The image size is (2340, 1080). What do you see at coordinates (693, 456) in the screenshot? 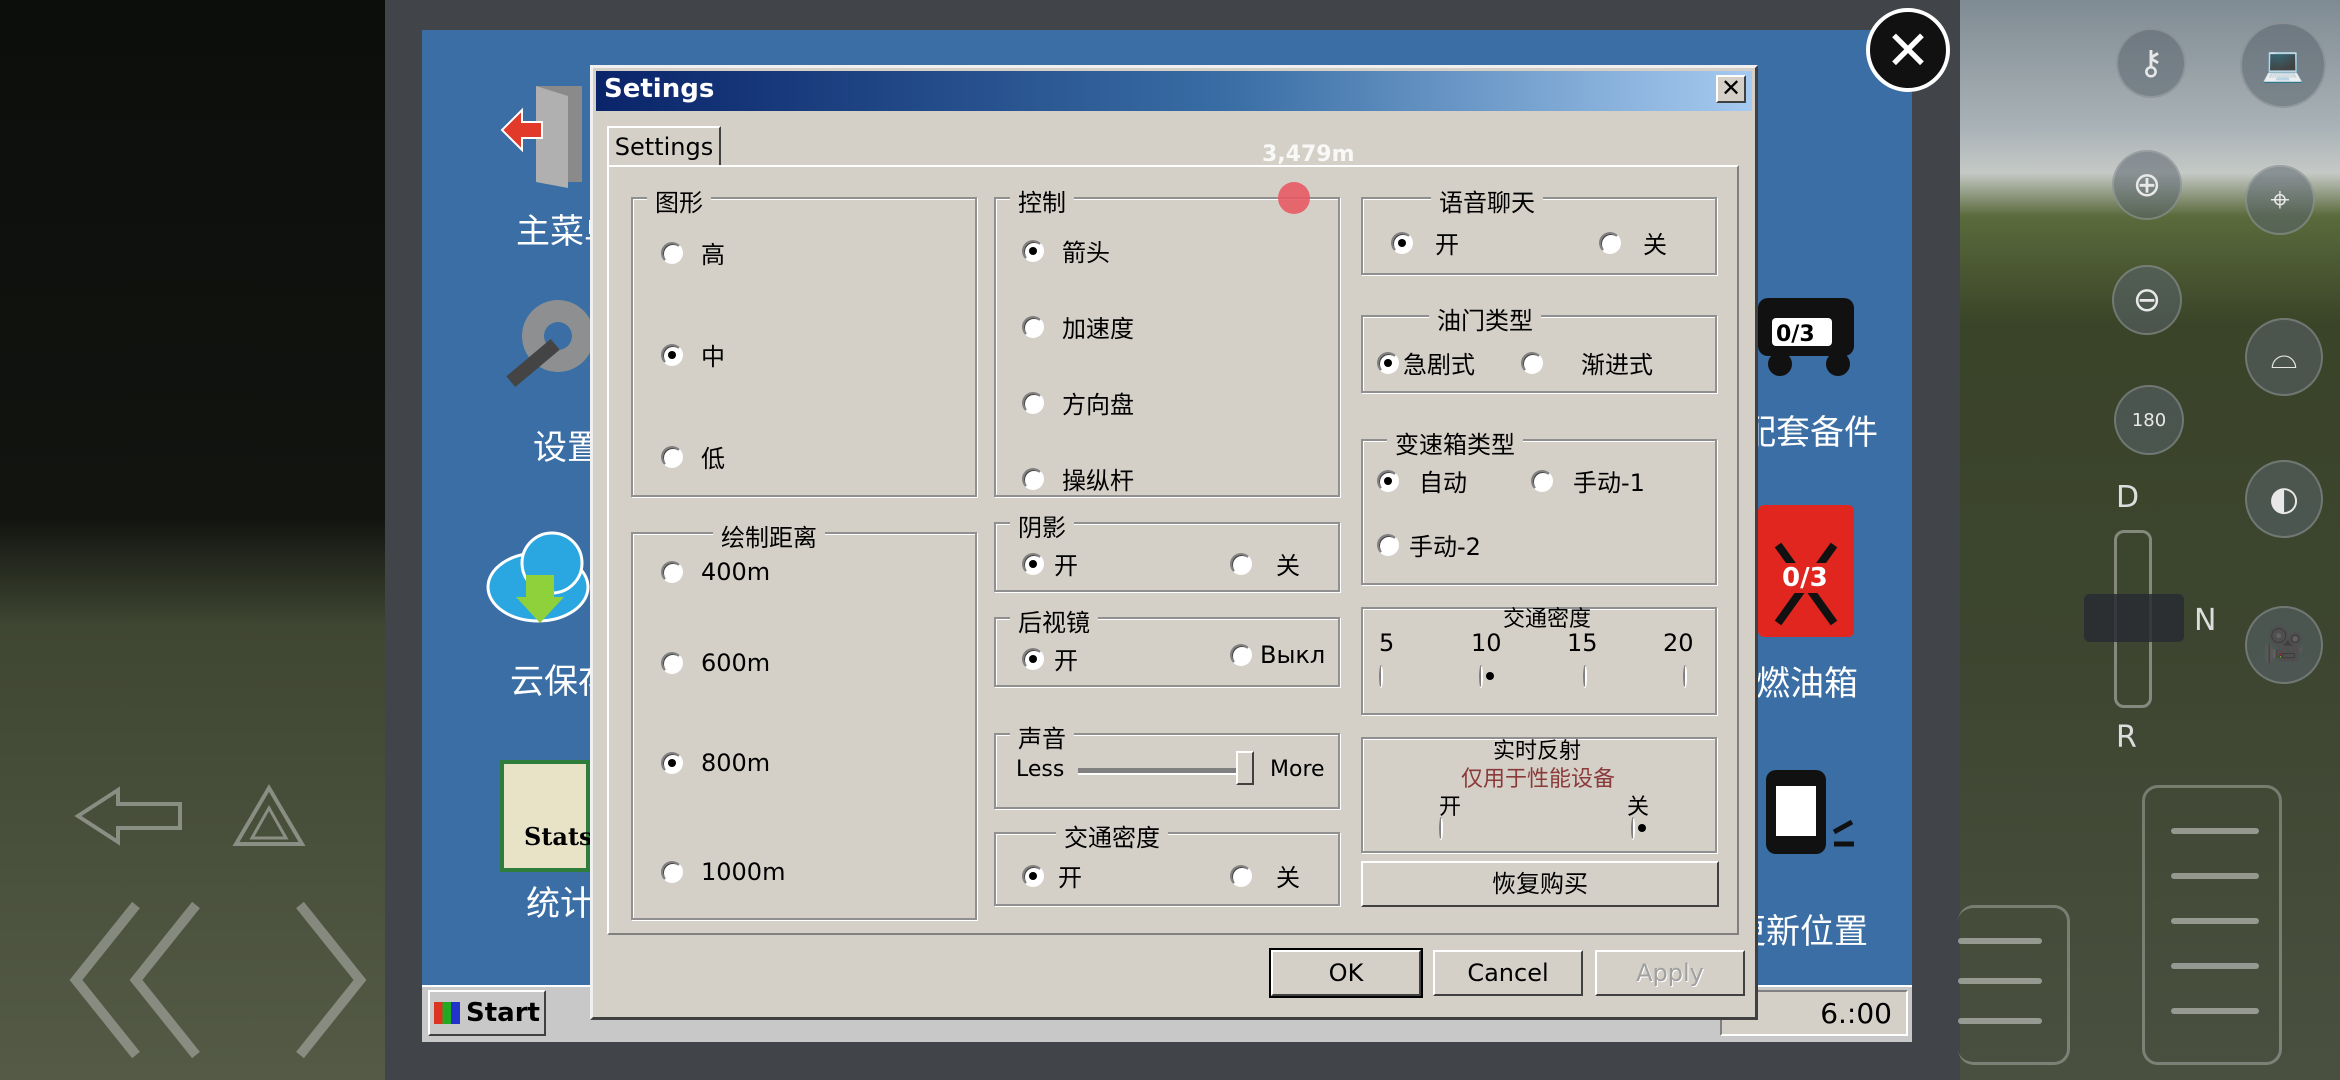
I see `graphics-low-radio: 低` at bounding box center [693, 456].